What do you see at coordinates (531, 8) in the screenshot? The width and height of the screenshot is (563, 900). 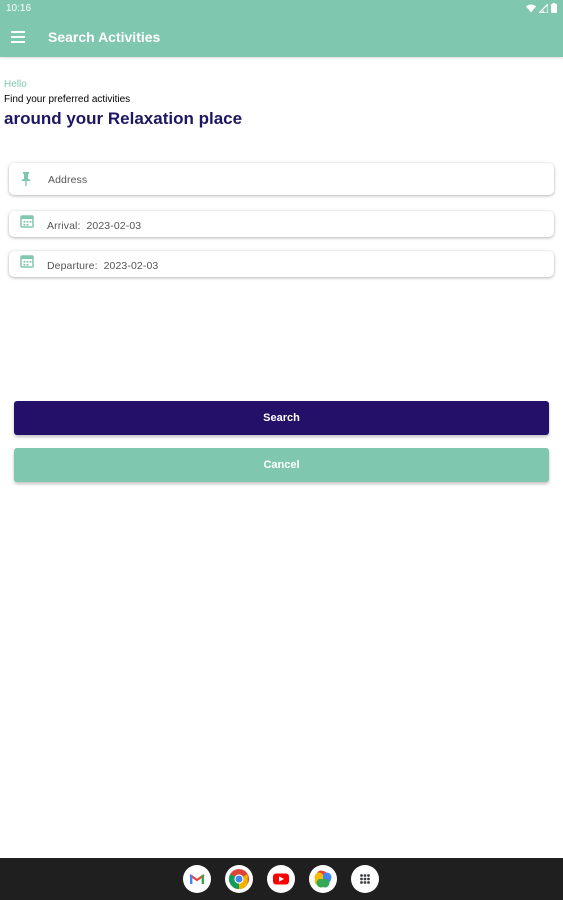 I see `wifi-icon` at bounding box center [531, 8].